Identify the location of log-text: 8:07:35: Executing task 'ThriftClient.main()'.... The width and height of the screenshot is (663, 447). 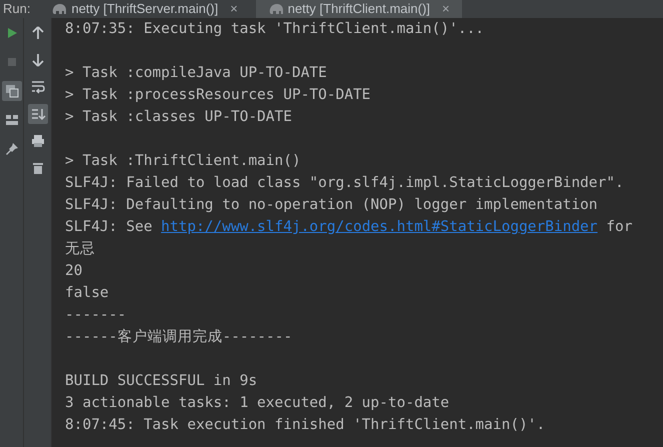
(274, 29).